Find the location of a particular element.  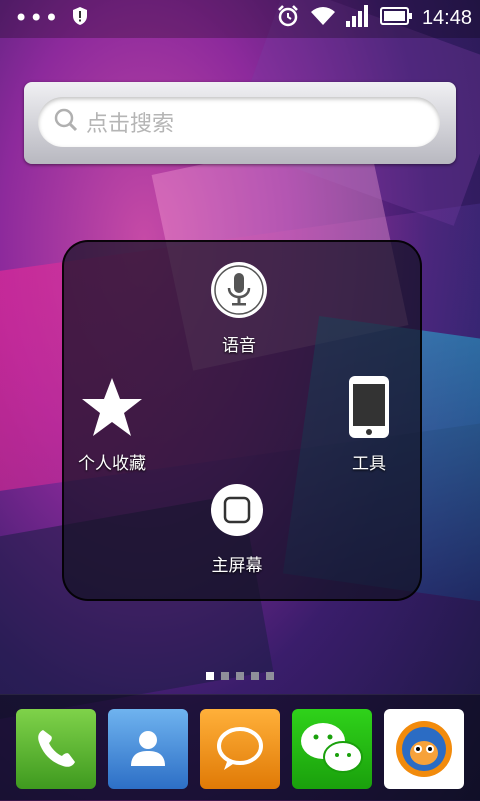

signal-icon is located at coordinates (357, 18).